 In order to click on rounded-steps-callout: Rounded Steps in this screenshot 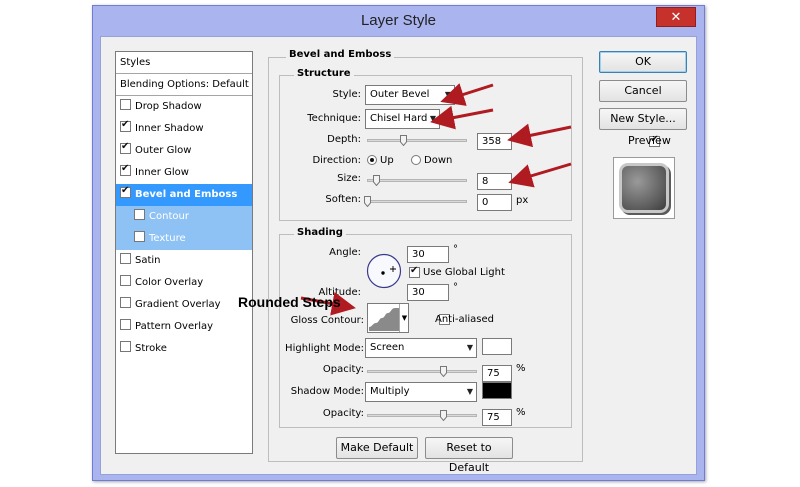, I will do `click(289, 302)`.